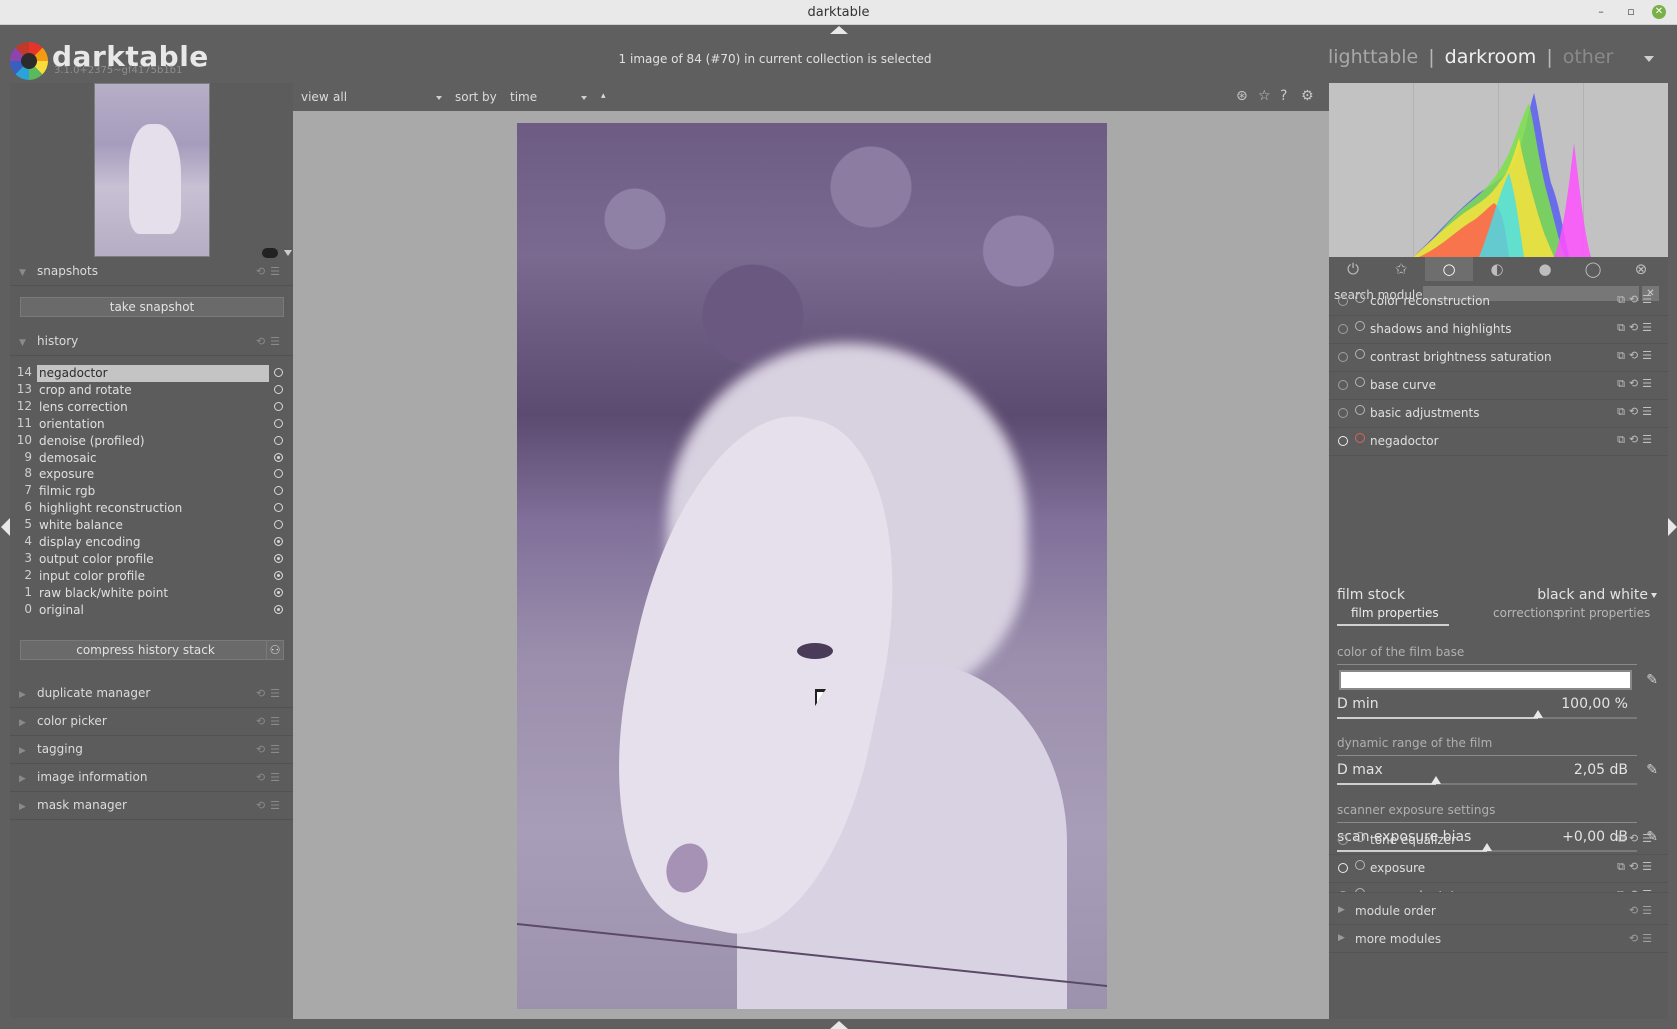  I want to click on view-lighttable: lighttable, so click(1373, 57).